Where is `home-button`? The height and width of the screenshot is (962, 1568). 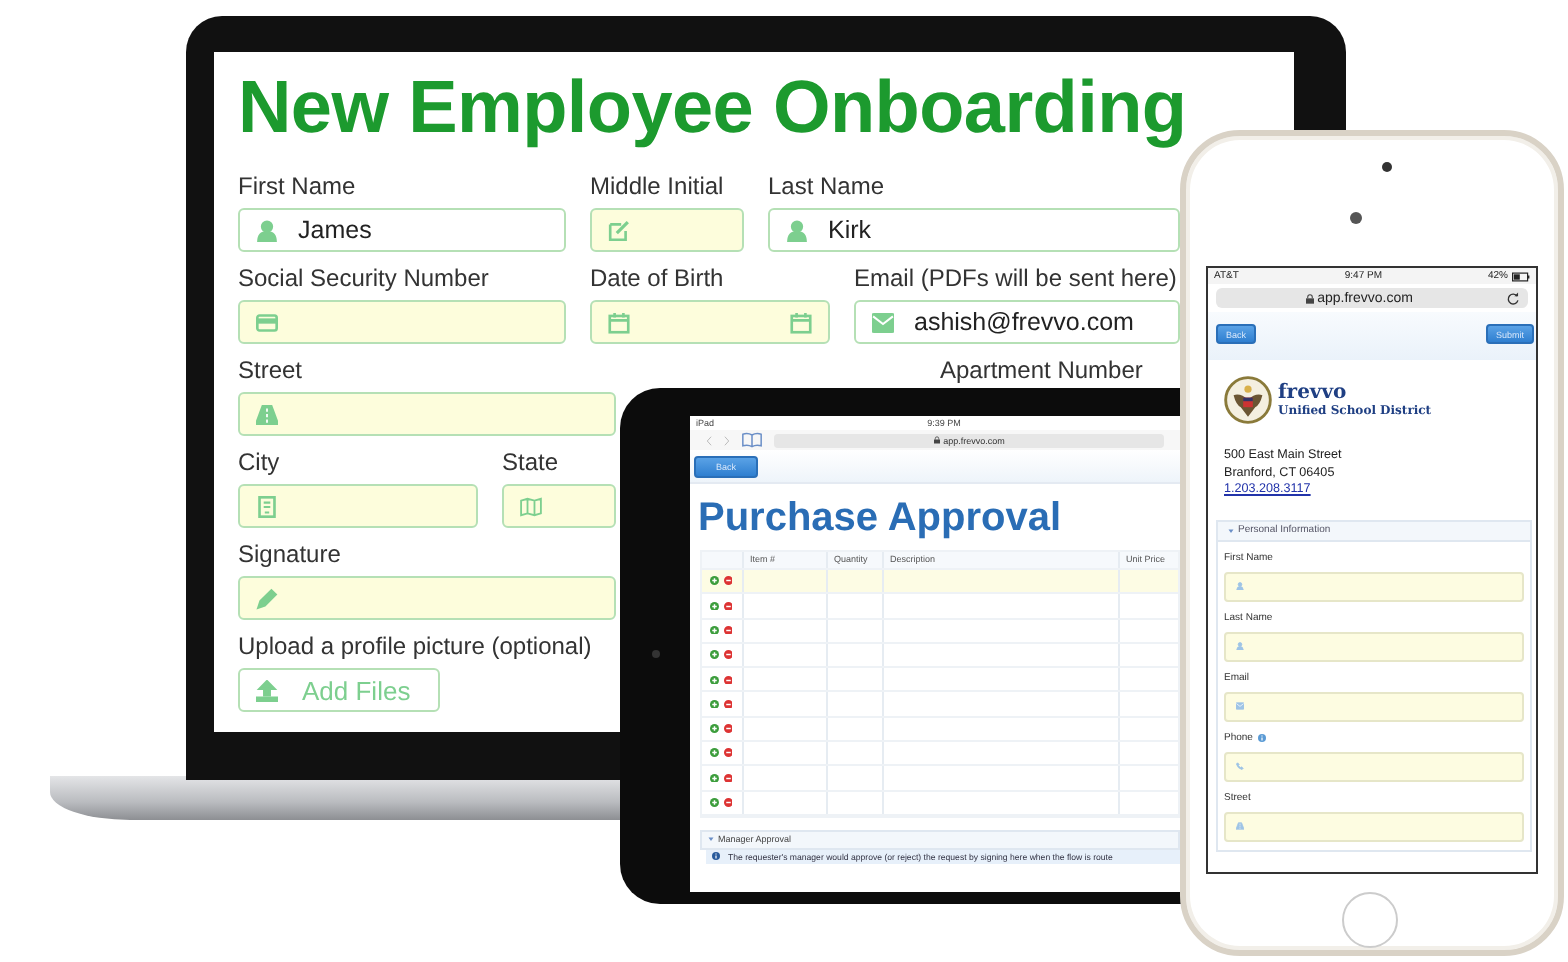
home-button is located at coordinates (1370, 920).